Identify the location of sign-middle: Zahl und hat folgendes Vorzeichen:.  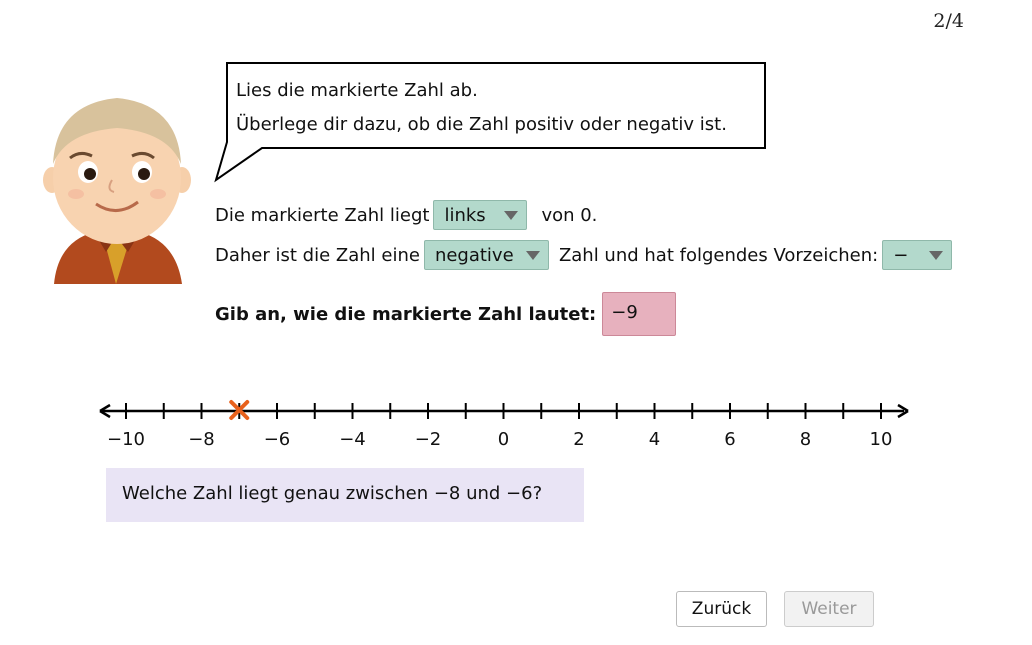
(718, 255).